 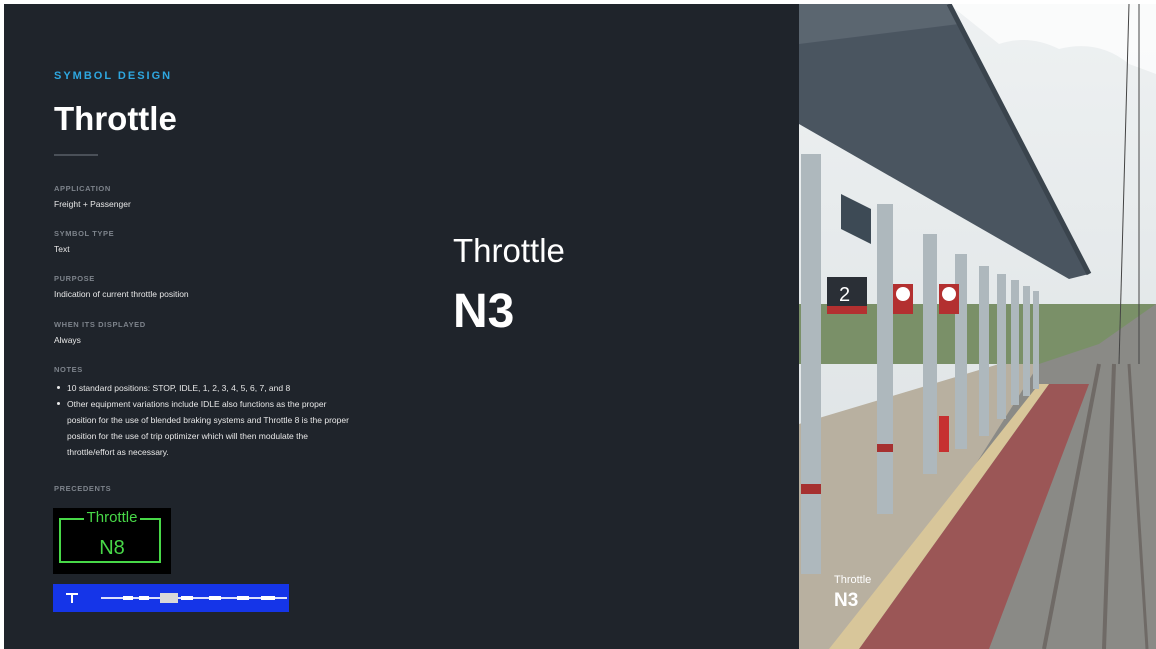 What do you see at coordinates (76, 155) in the screenshot?
I see `title-divider` at bounding box center [76, 155].